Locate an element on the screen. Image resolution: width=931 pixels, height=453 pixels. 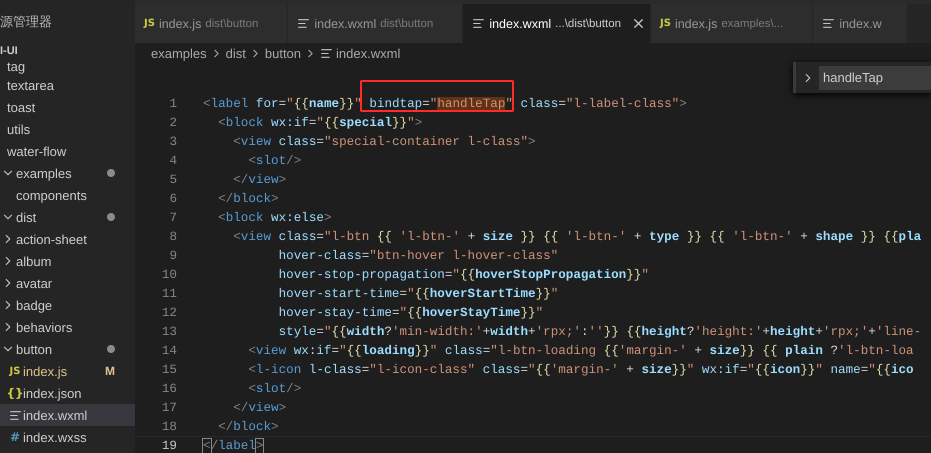
tree-item: components is located at coordinates (67, 195).